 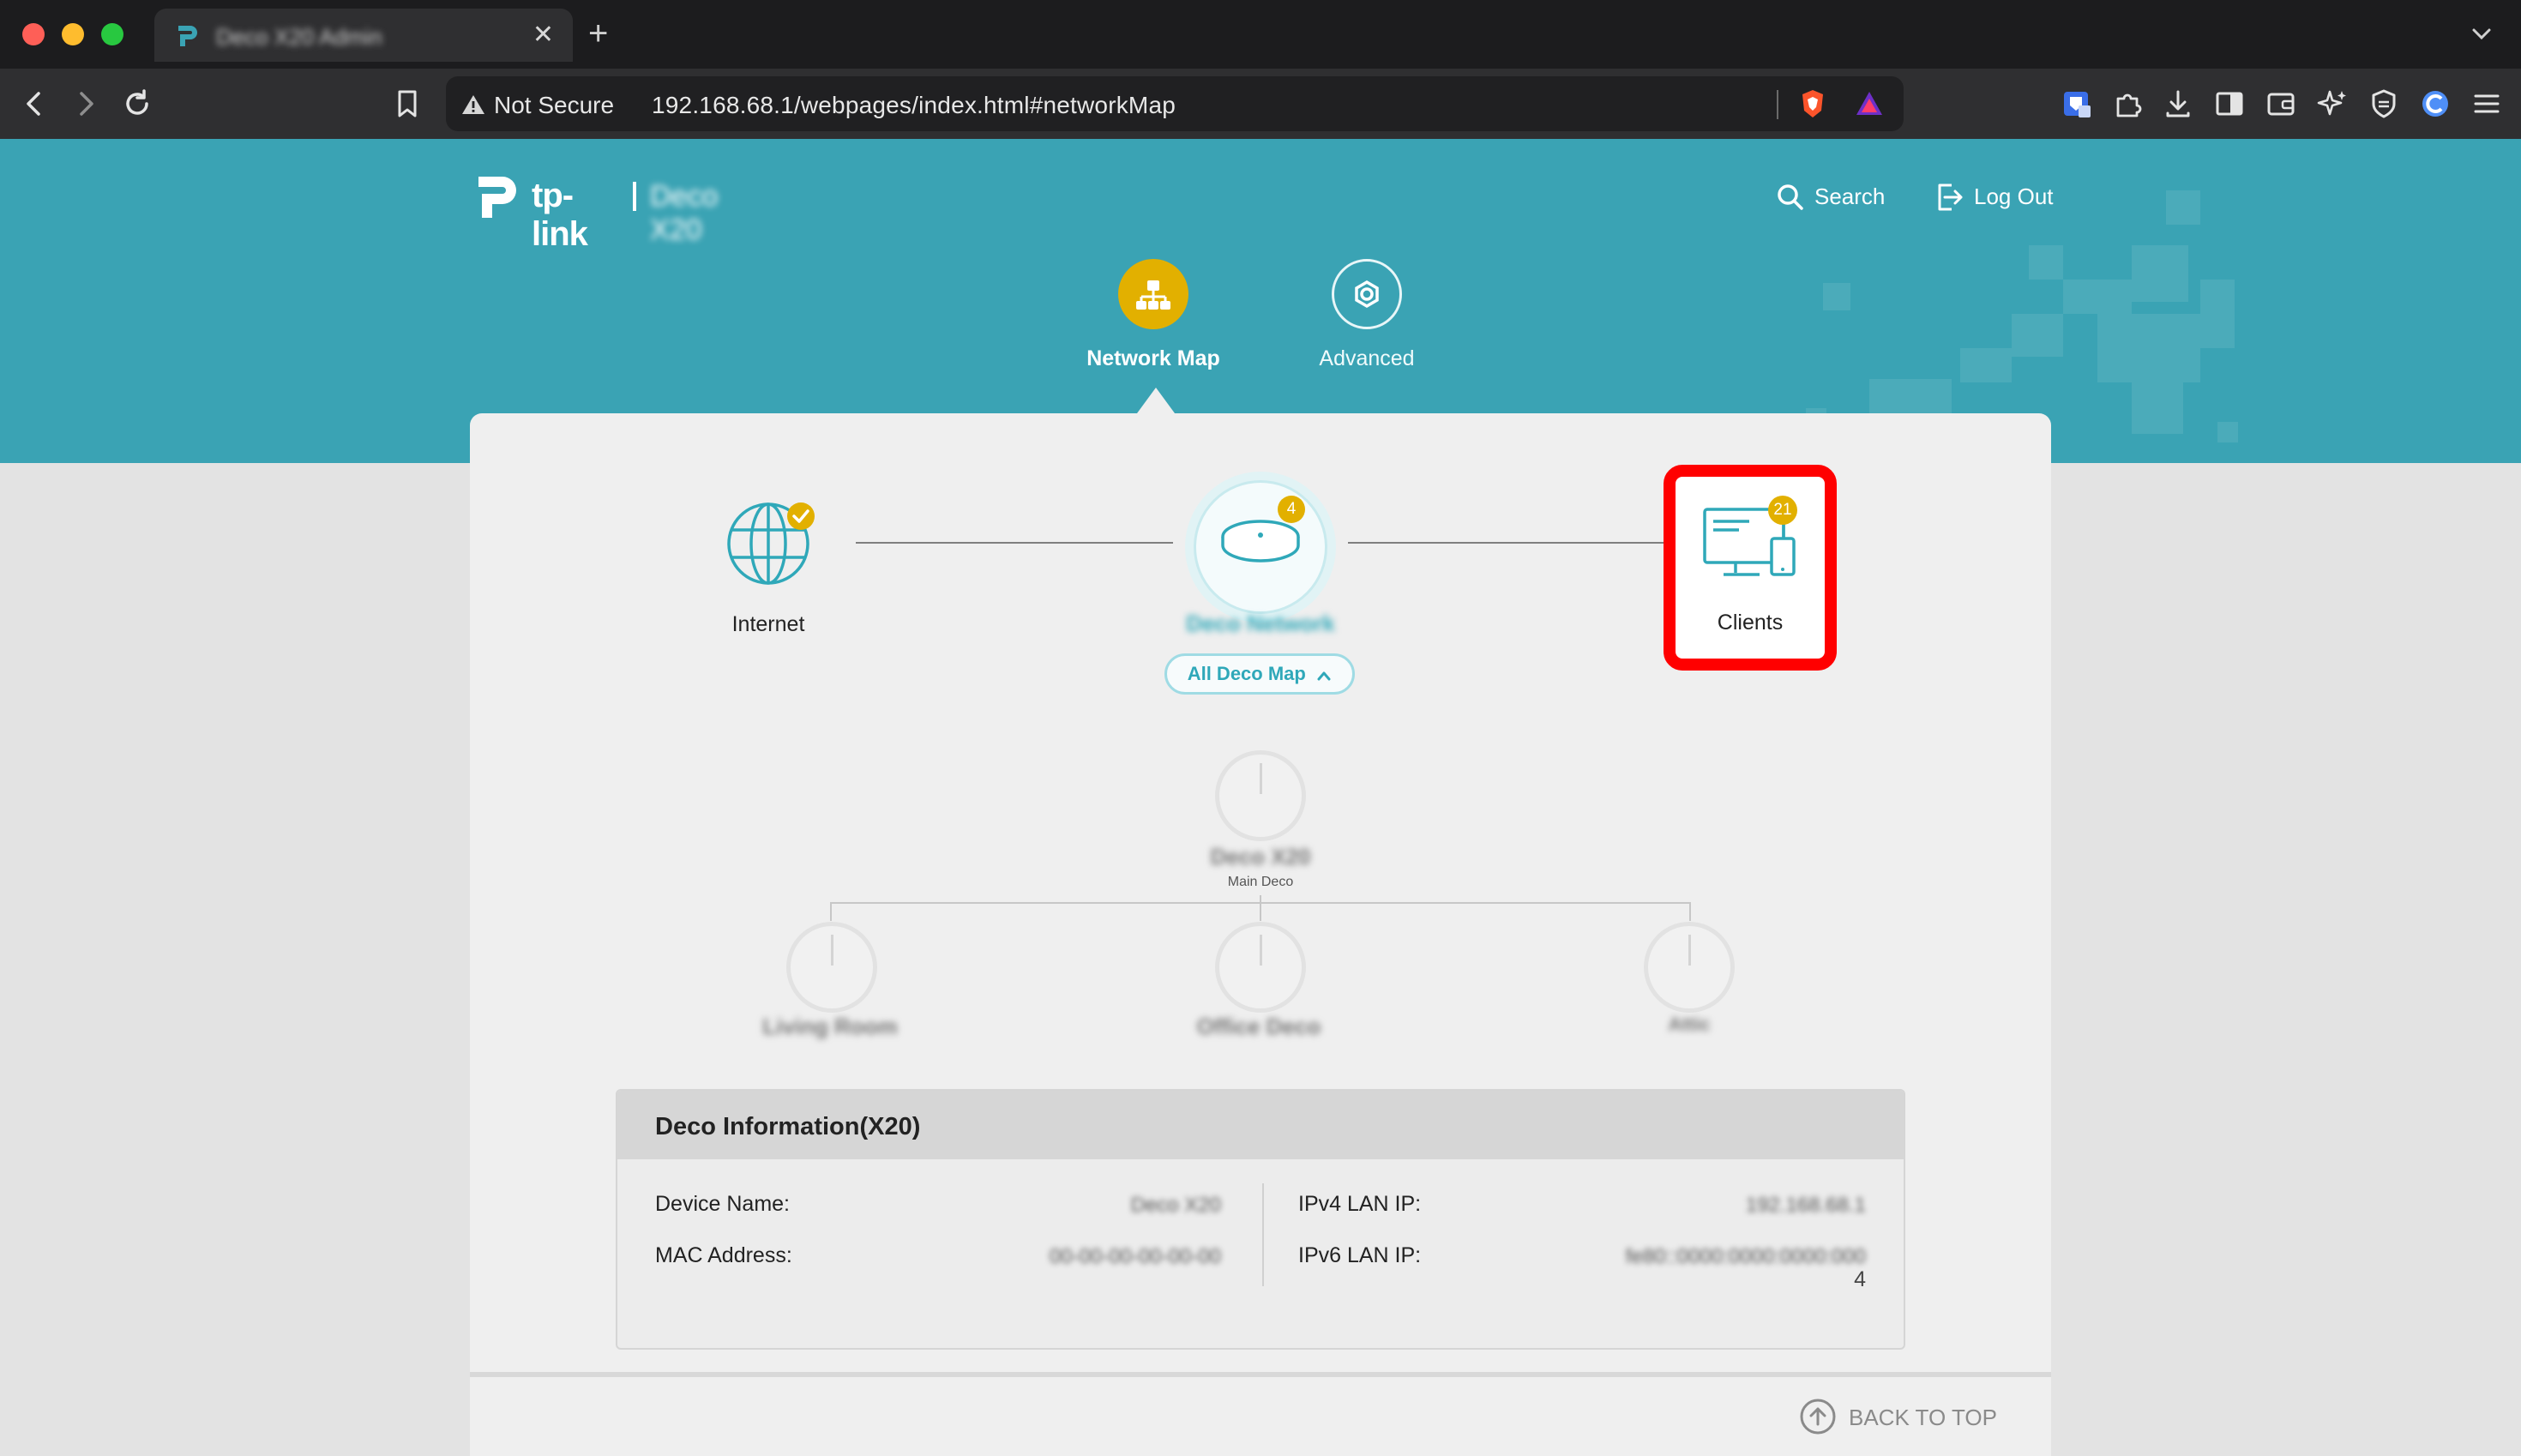 What do you see at coordinates (830, 1027) in the screenshot?
I see `satellite-deco-name: Living Room` at bounding box center [830, 1027].